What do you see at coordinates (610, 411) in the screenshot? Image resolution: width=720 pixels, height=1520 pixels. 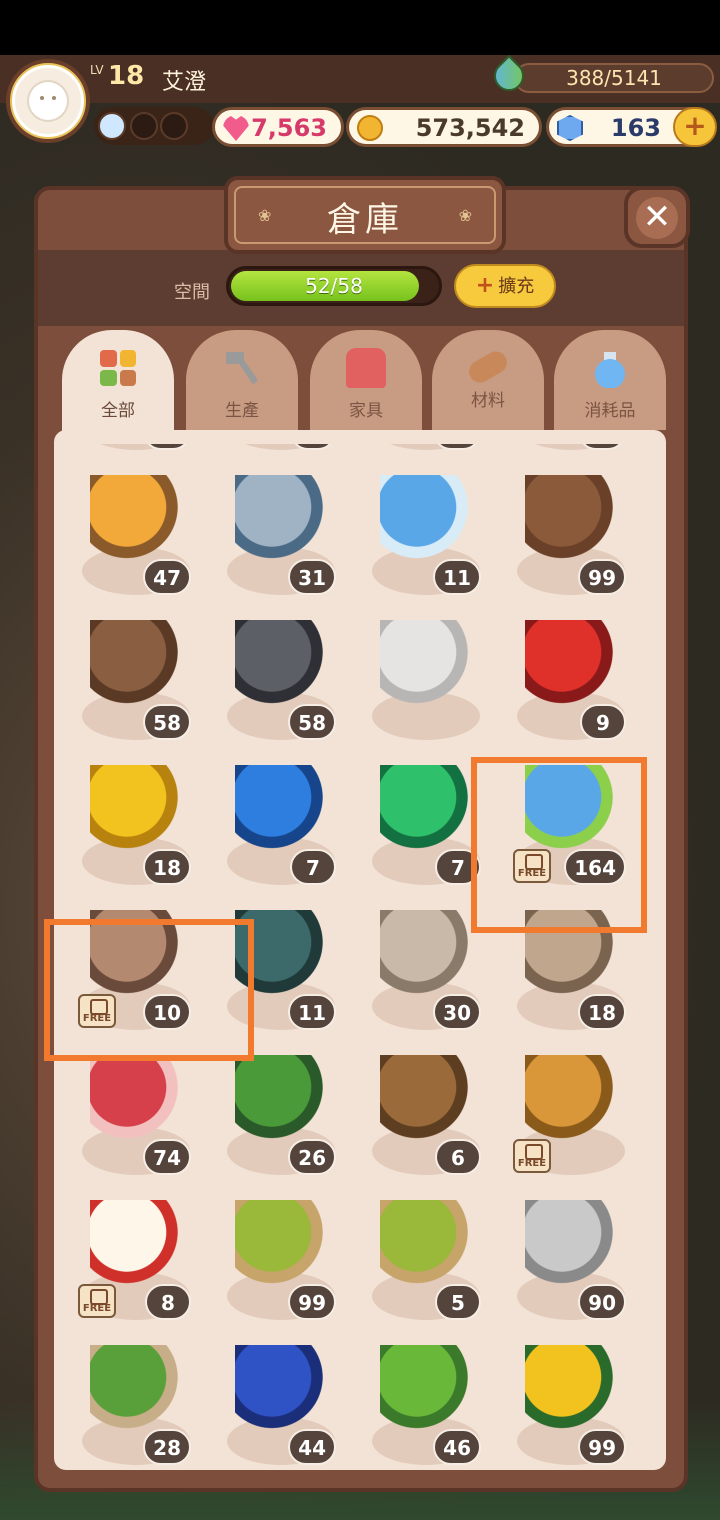 I see `tab-label: 消耗品` at bounding box center [610, 411].